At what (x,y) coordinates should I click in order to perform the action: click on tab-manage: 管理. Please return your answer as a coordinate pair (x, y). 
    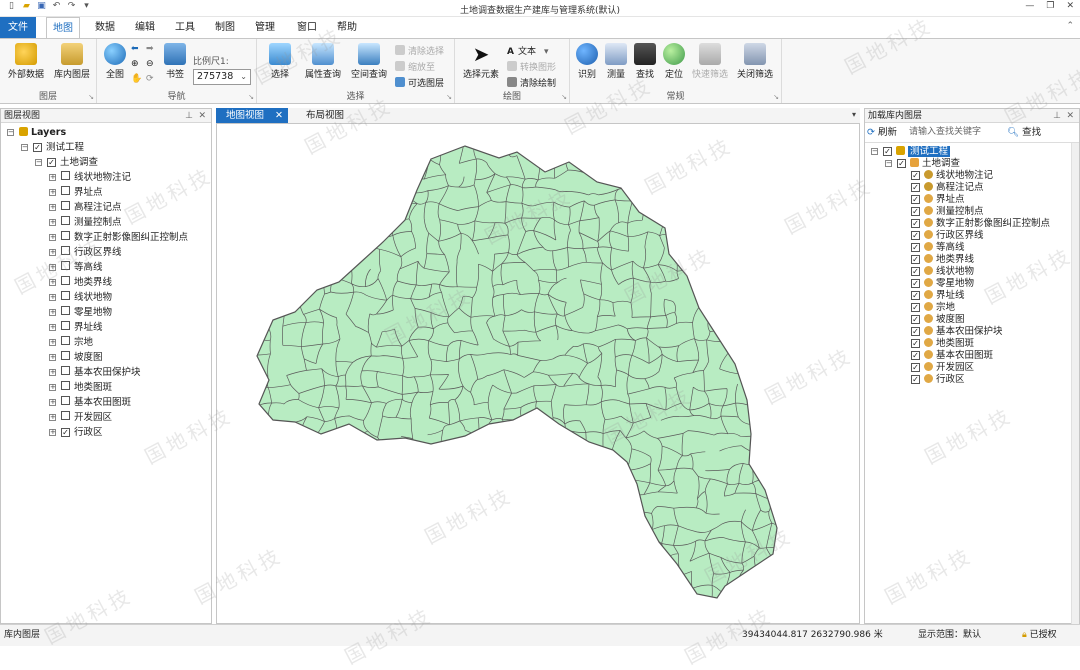
    Looking at the image, I should click on (265, 27).